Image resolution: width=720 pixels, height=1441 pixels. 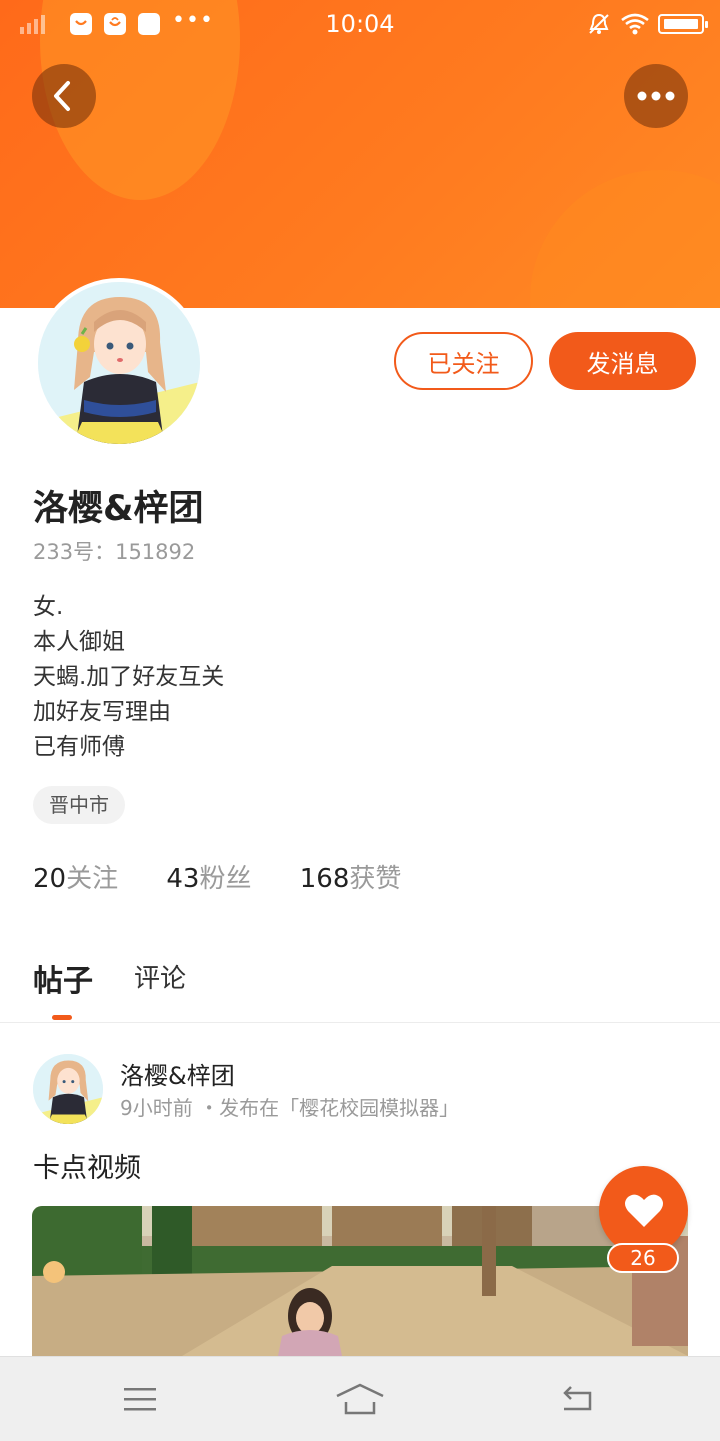 What do you see at coordinates (79, 805) in the screenshot?
I see `location-tag: 晋中市` at bounding box center [79, 805].